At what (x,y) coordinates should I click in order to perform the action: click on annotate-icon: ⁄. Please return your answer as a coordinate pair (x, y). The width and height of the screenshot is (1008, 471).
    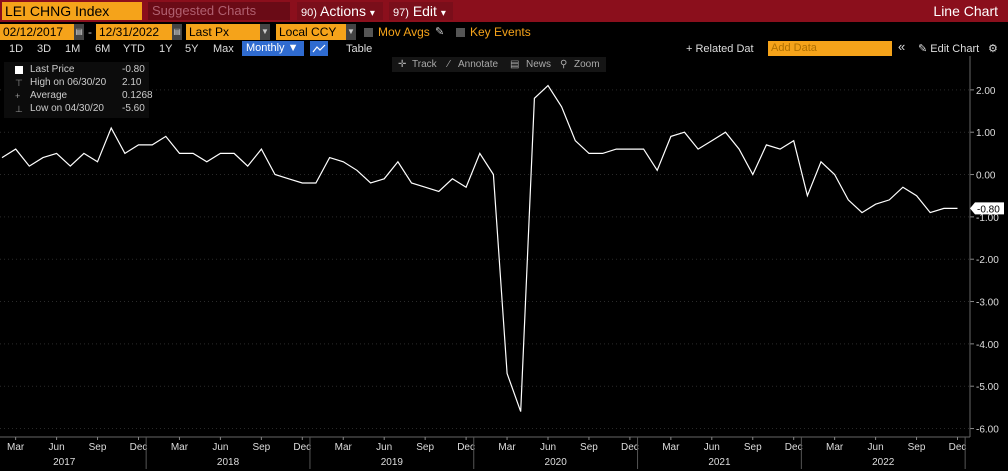
    Looking at the image, I should click on (449, 64).